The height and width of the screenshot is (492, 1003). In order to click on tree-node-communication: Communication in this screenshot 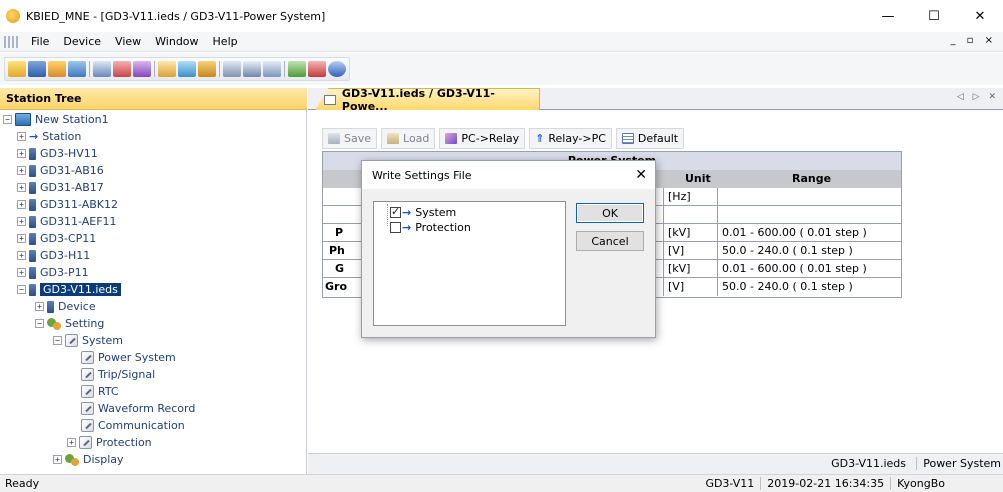, I will do `click(133, 425)`.